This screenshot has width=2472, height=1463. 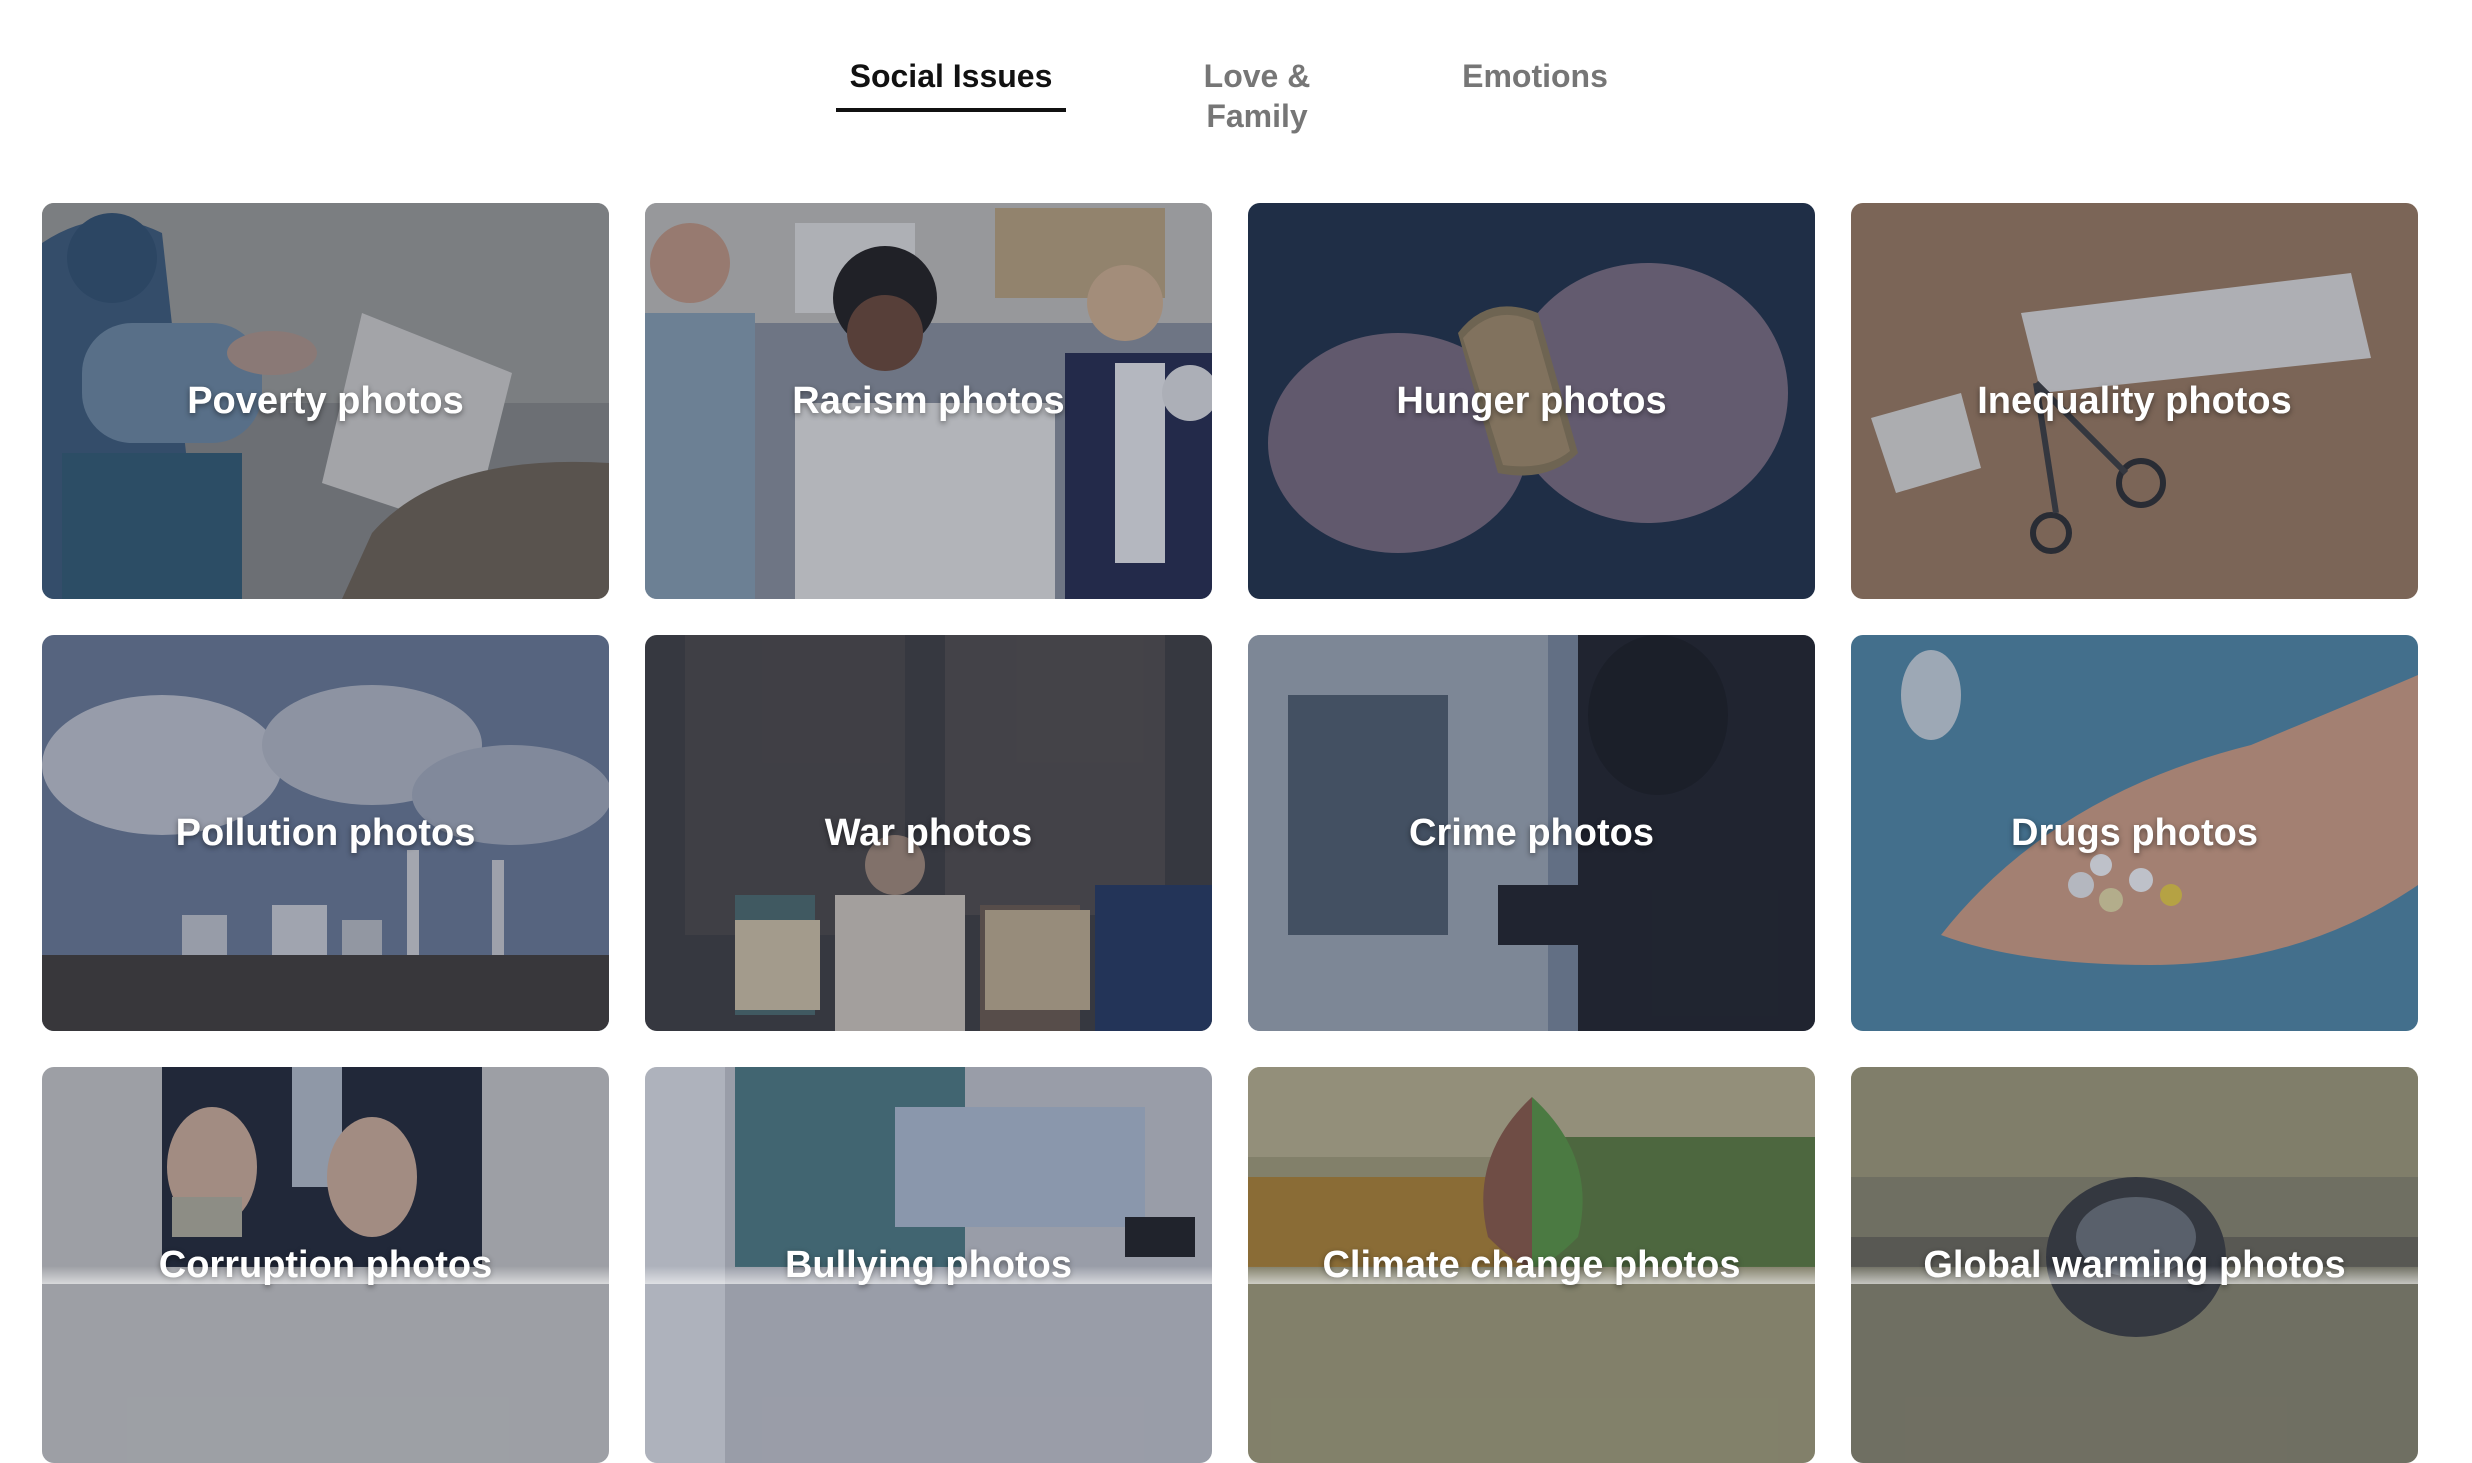 I want to click on card-label: Hunger photos, so click(x=1531, y=400).